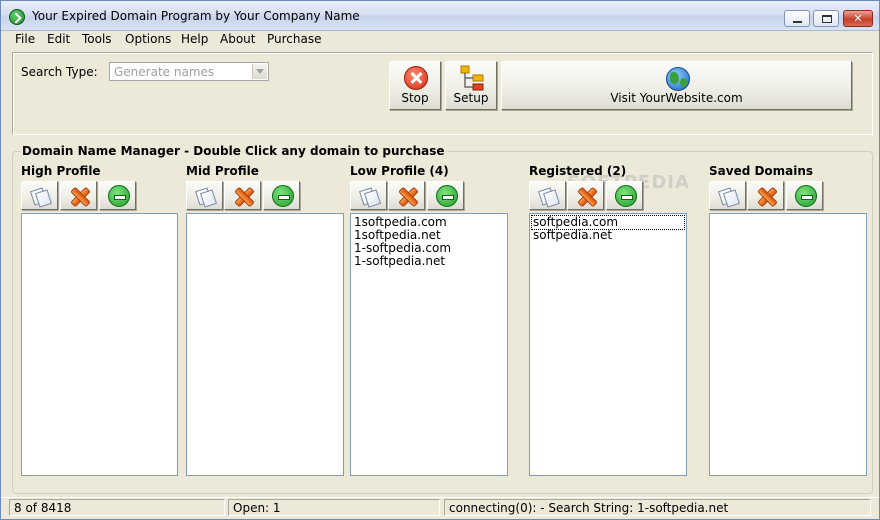 The image size is (880, 520). Describe the element at coordinates (416, 78) in the screenshot. I see `stop-icon` at that location.